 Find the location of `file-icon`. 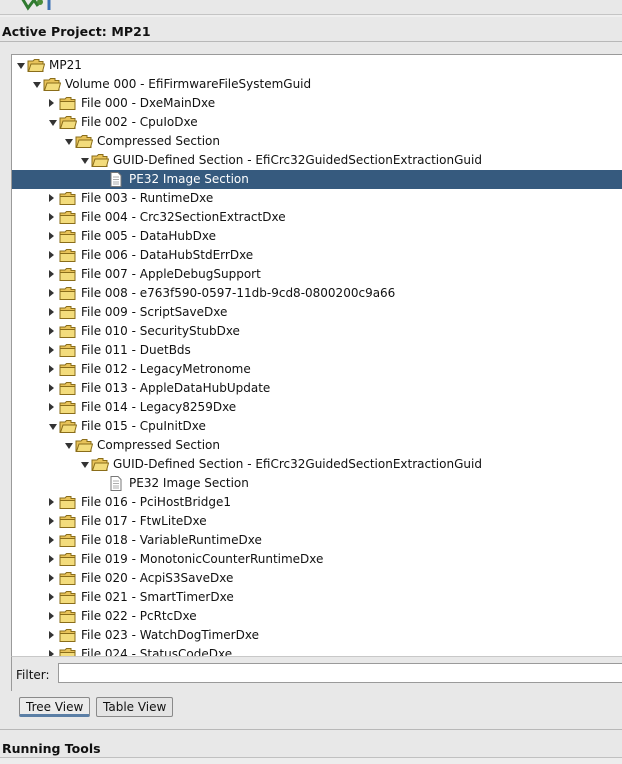

file-icon is located at coordinates (116, 179).